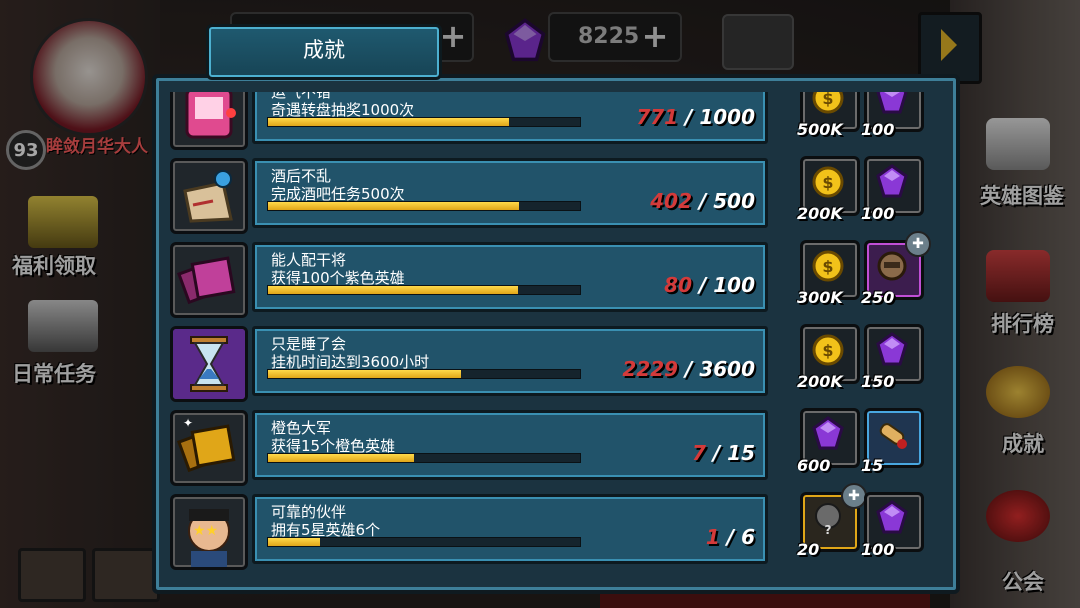 Image resolution: width=1080 pixels, height=608 pixels. I want to click on orange-cards-icon: ✦, so click(209, 448).